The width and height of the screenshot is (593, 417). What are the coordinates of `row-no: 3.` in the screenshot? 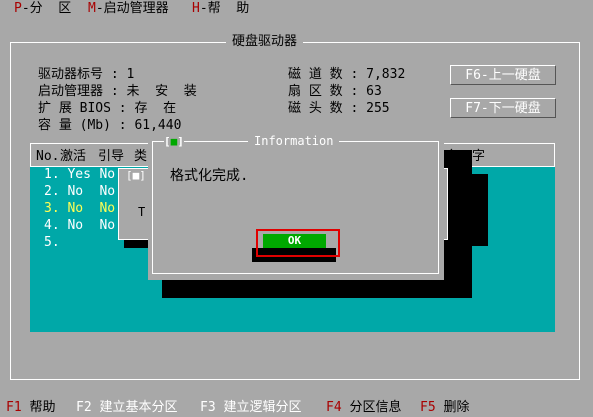 It's located at (52, 208).